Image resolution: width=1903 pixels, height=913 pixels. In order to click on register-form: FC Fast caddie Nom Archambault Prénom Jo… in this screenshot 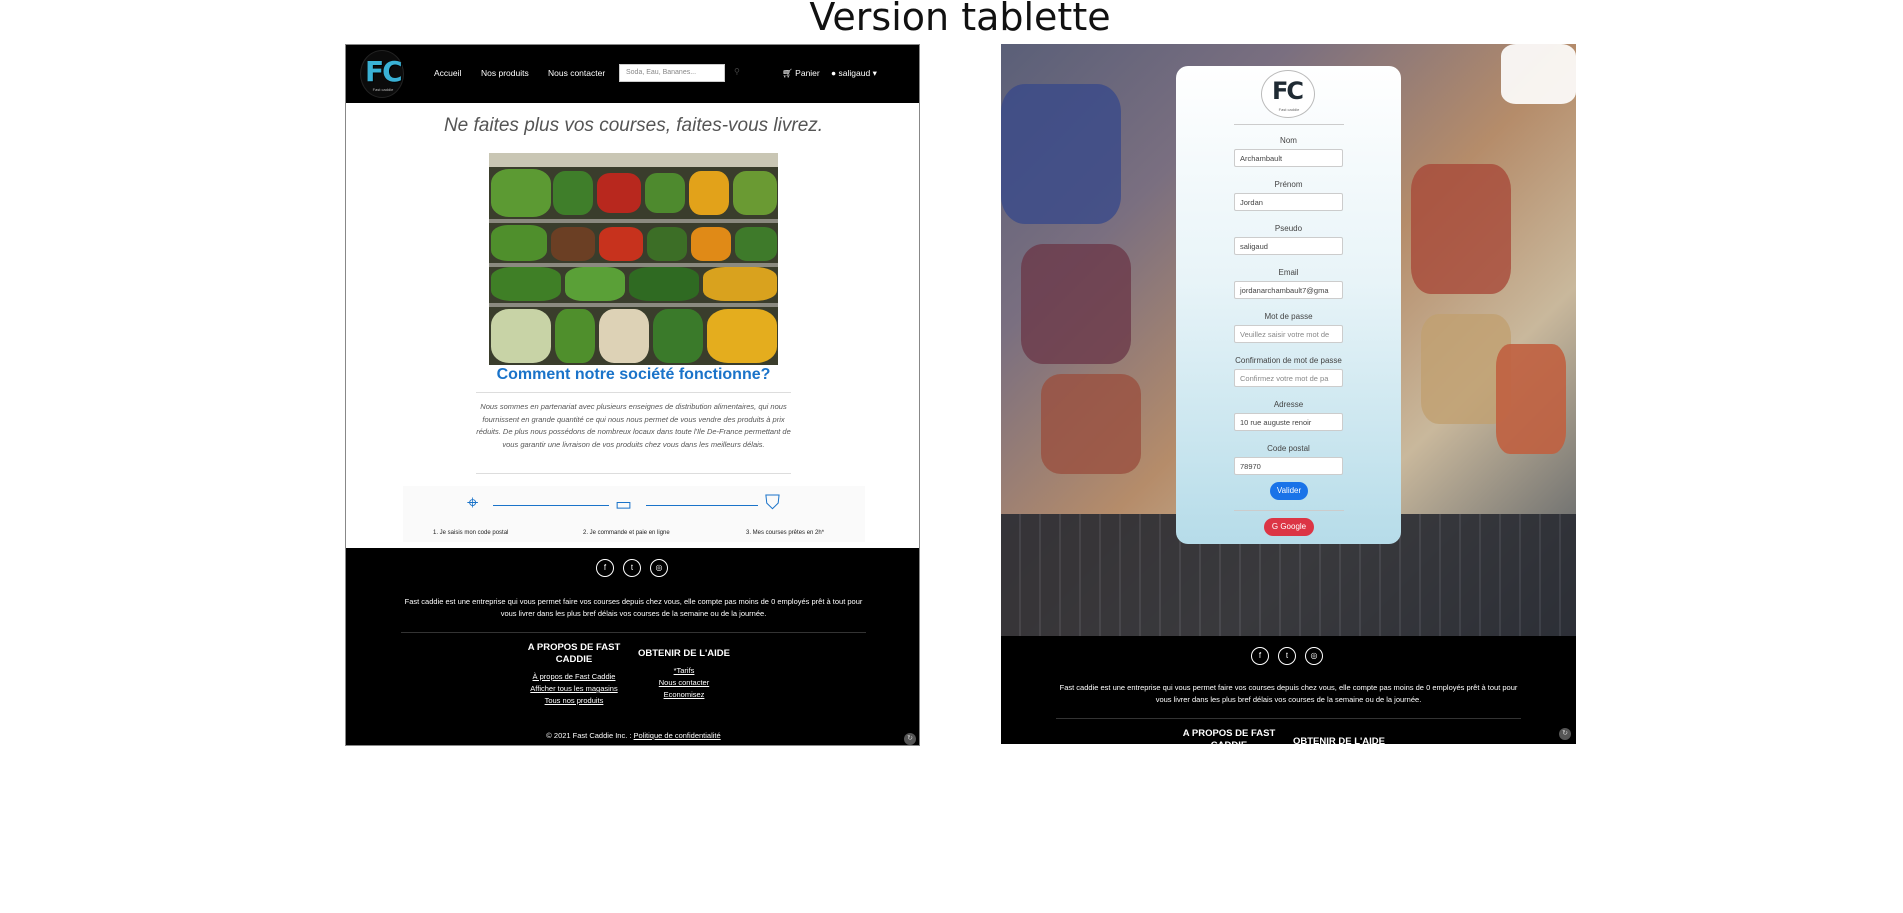, I will do `click(1288, 305)`.